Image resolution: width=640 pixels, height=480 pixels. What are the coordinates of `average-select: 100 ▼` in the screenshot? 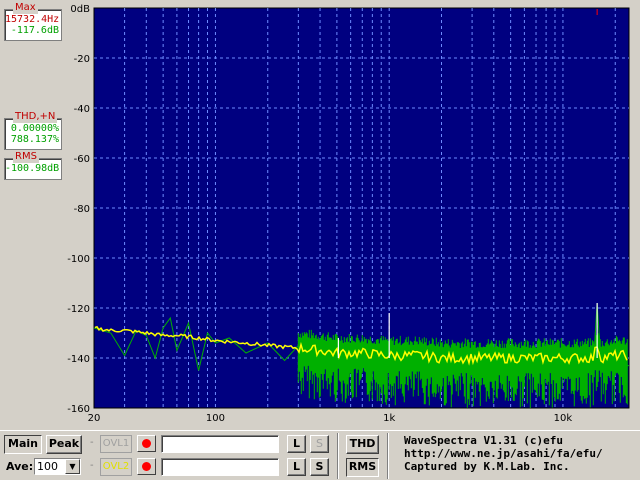 It's located at (57, 466).